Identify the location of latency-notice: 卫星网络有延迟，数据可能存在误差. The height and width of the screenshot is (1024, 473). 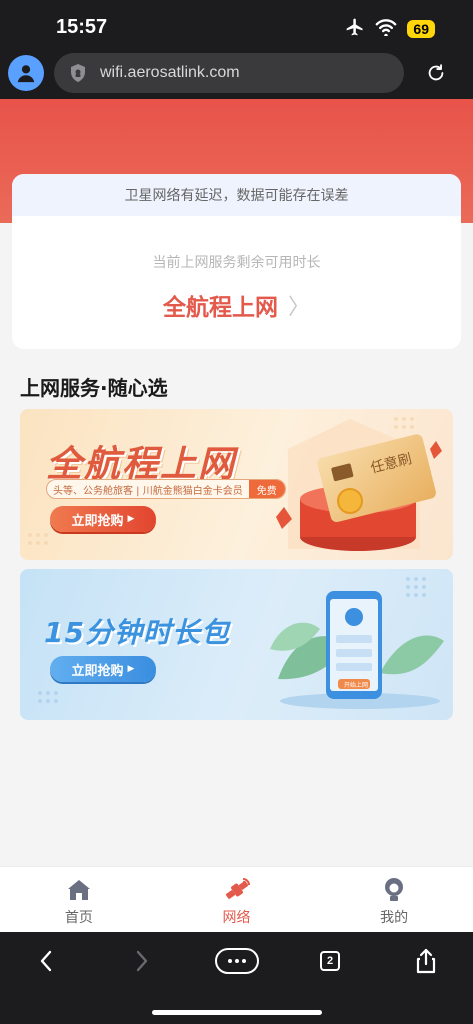
(236, 195).